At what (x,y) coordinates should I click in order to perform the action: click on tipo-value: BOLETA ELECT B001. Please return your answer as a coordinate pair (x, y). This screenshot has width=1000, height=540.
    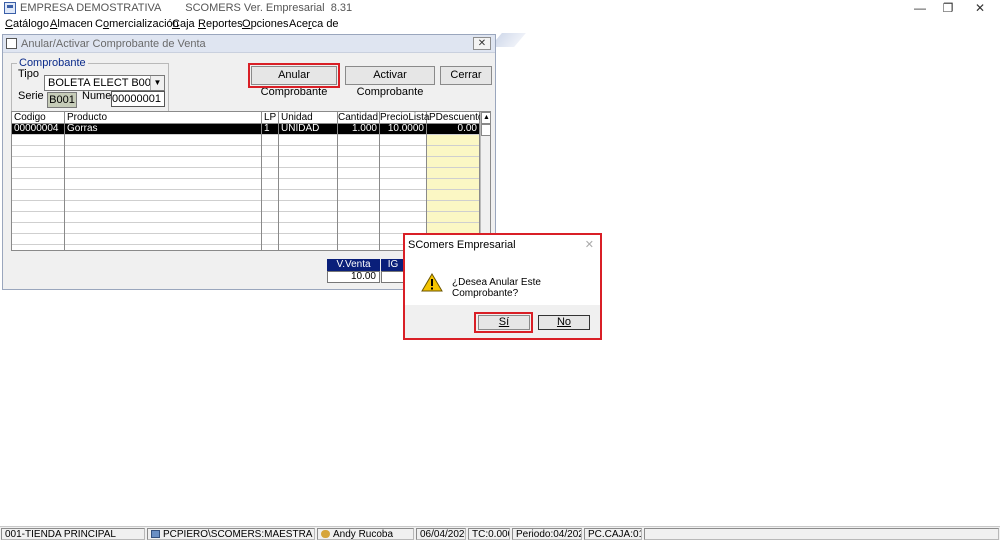
    Looking at the image, I should click on (103, 83).